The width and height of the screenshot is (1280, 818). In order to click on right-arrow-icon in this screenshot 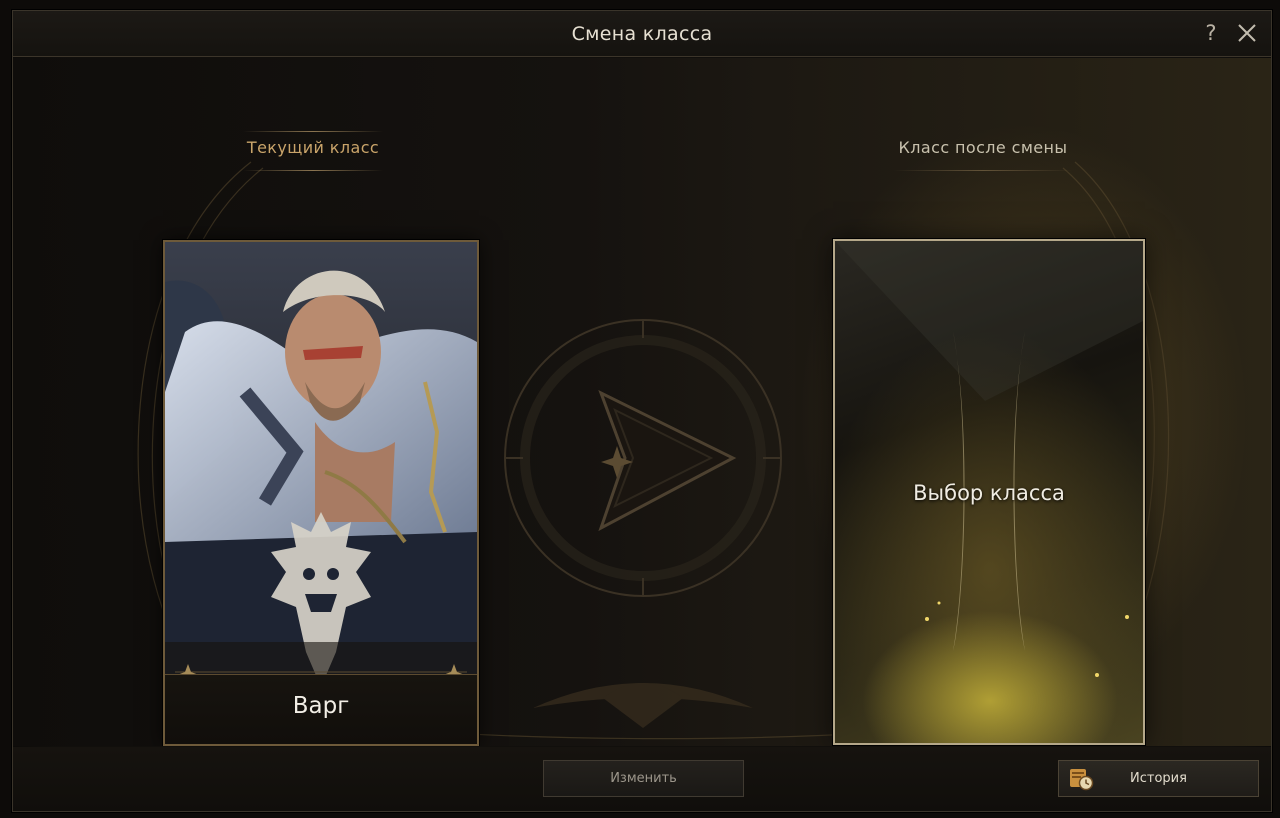, I will do `click(667, 460)`.